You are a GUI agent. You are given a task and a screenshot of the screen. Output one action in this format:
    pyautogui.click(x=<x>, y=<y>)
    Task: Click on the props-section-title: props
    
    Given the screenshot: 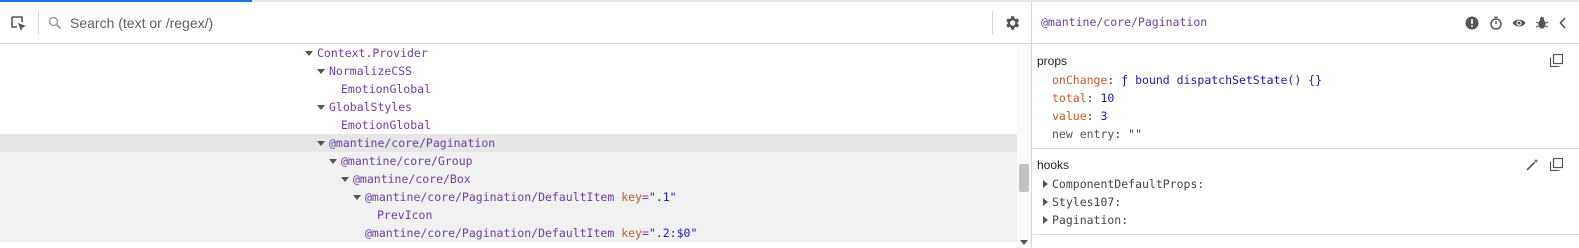 What is the action you would take?
    pyautogui.click(x=1052, y=61)
    